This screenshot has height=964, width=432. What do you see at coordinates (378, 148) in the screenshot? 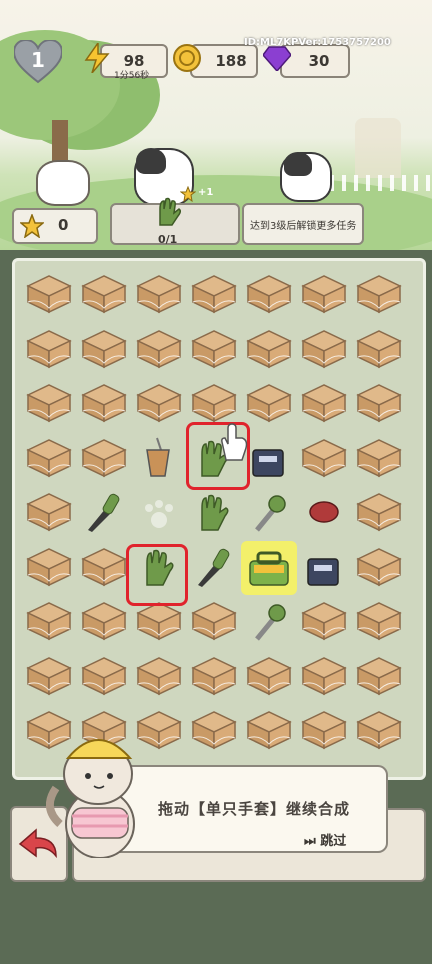
I see `windmill-illustration` at bounding box center [378, 148].